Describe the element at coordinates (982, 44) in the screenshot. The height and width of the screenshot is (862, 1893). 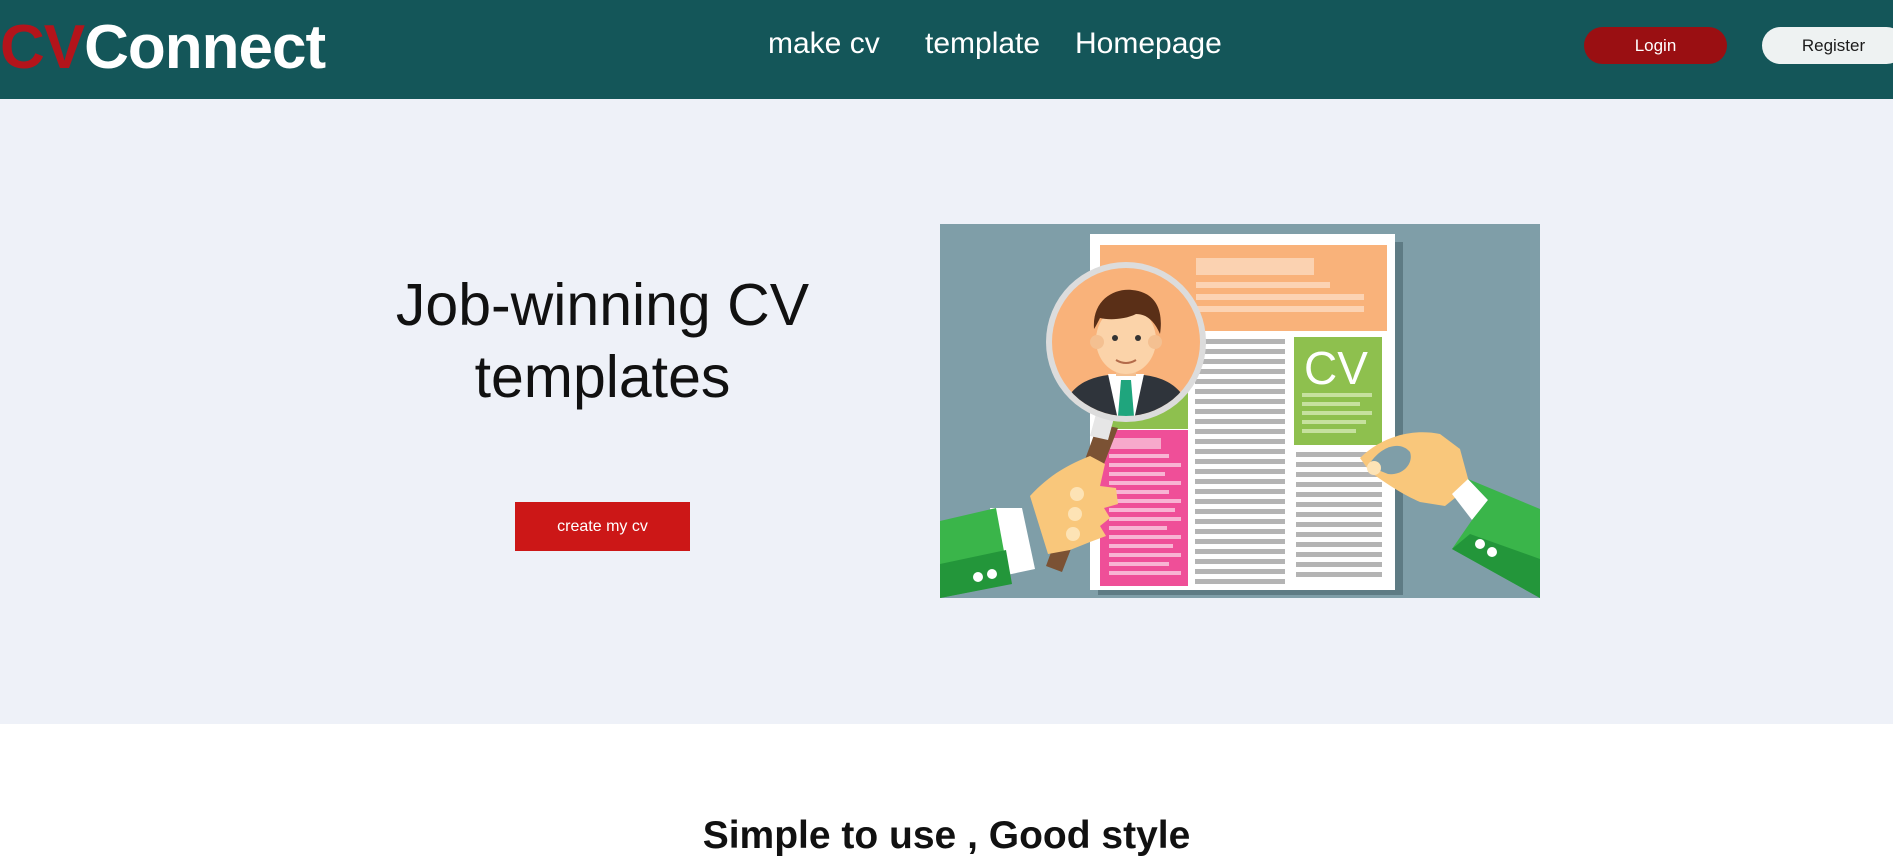
I see `nav-link-template: template` at that location.